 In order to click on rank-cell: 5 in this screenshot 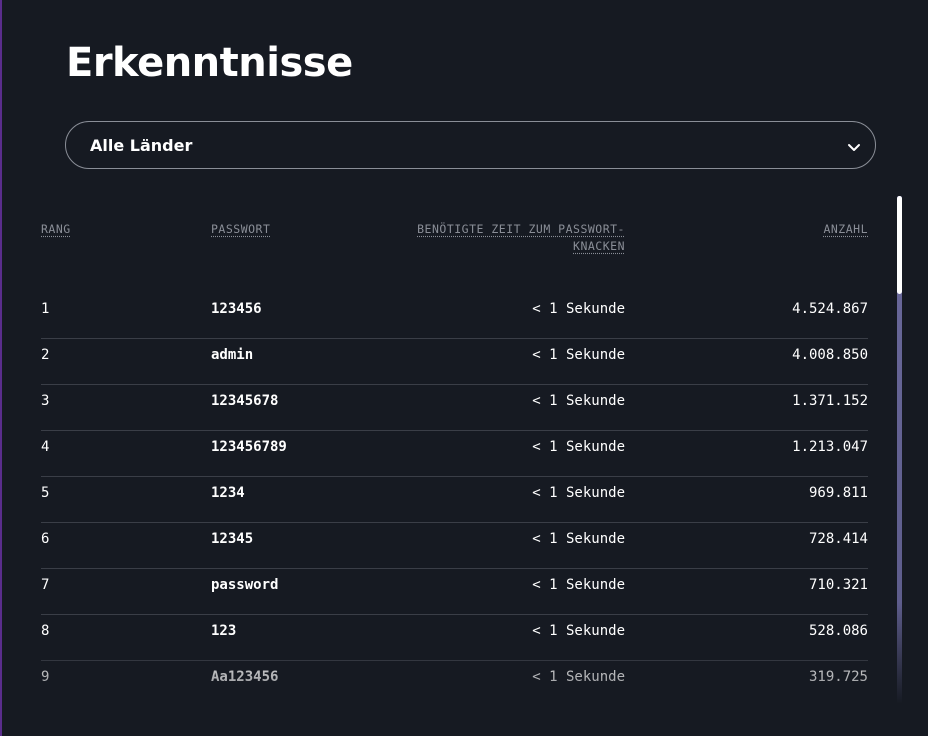, I will do `click(45, 493)`.